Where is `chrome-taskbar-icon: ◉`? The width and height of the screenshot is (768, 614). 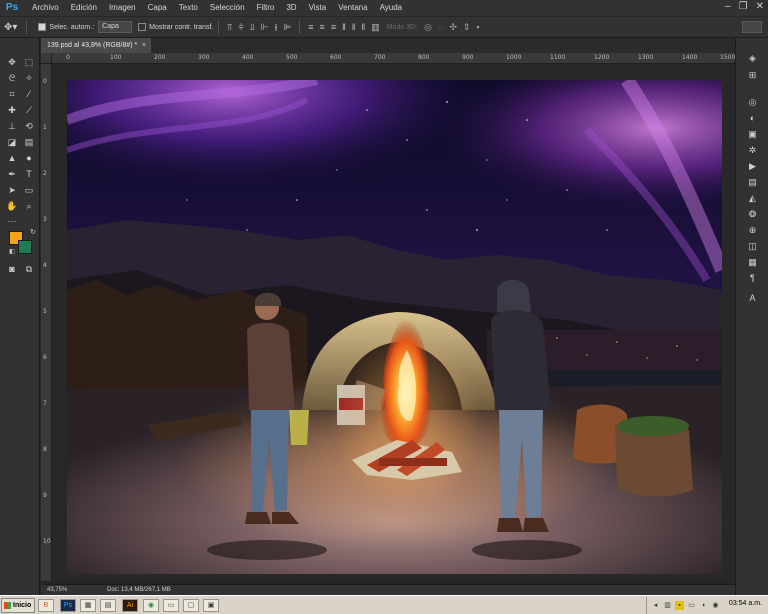
chrome-taskbar-icon: ◉ is located at coordinates (151, 605).